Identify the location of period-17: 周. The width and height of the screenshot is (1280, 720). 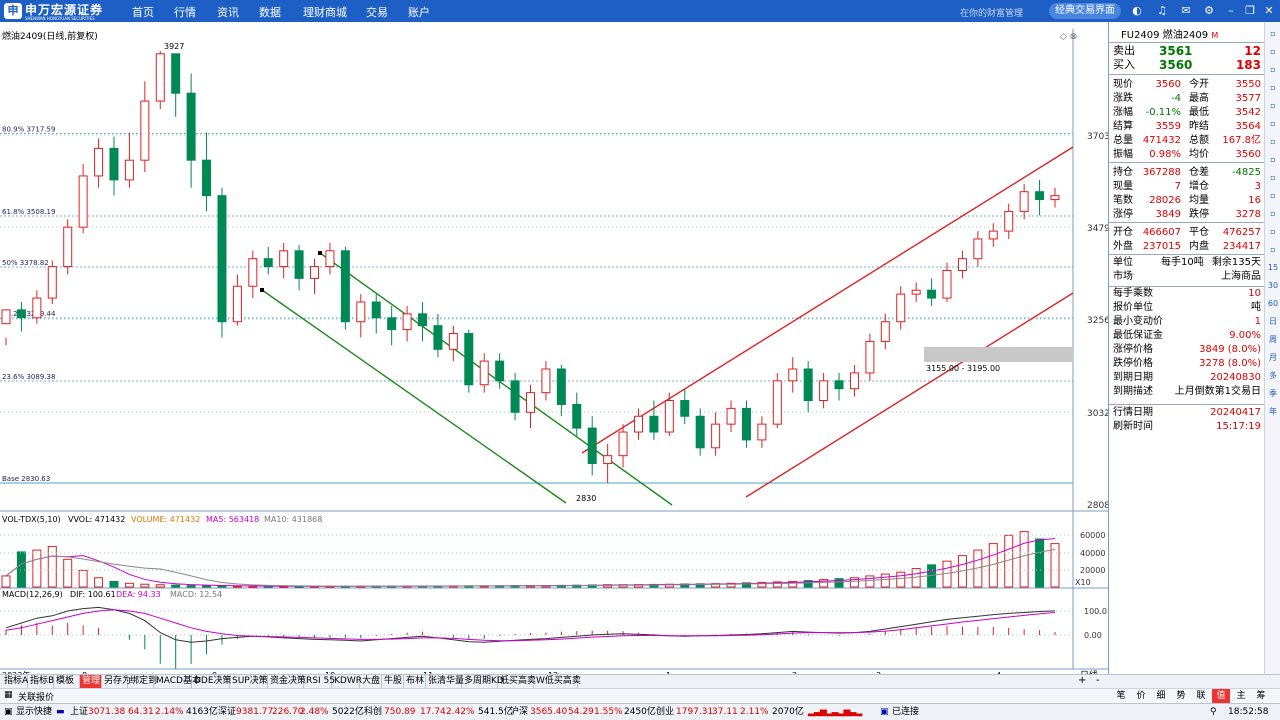
(1273, 340).